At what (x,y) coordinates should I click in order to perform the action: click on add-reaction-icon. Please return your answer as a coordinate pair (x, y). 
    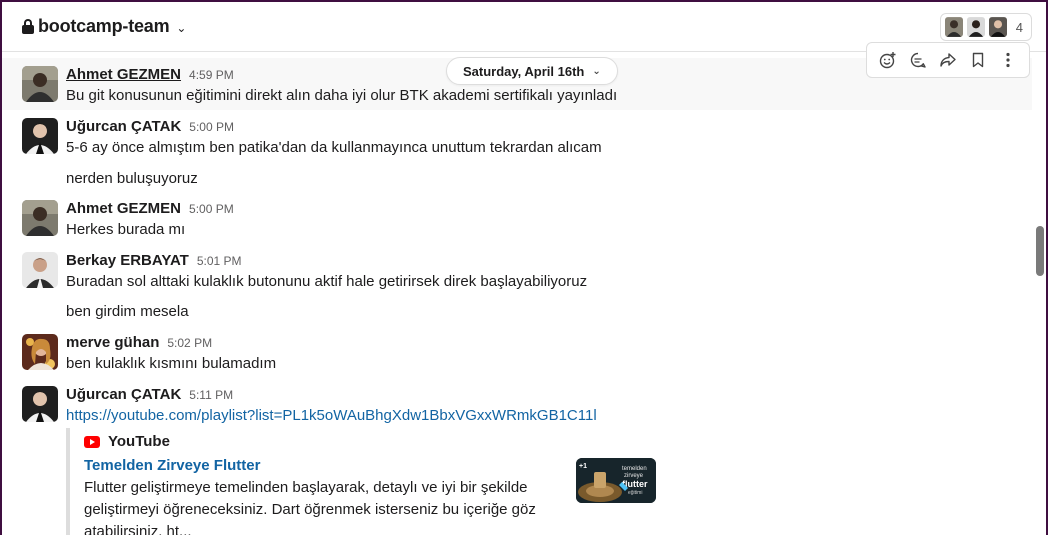
    Looking at the image, I should click on (888, 60).